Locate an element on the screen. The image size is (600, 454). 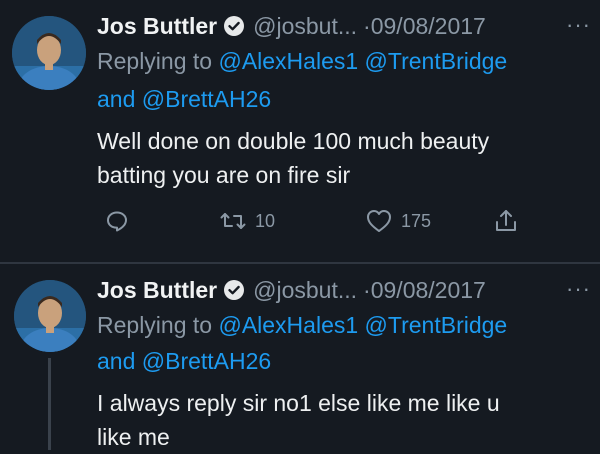
like-button: 175 is located at coordinates (398, 221).